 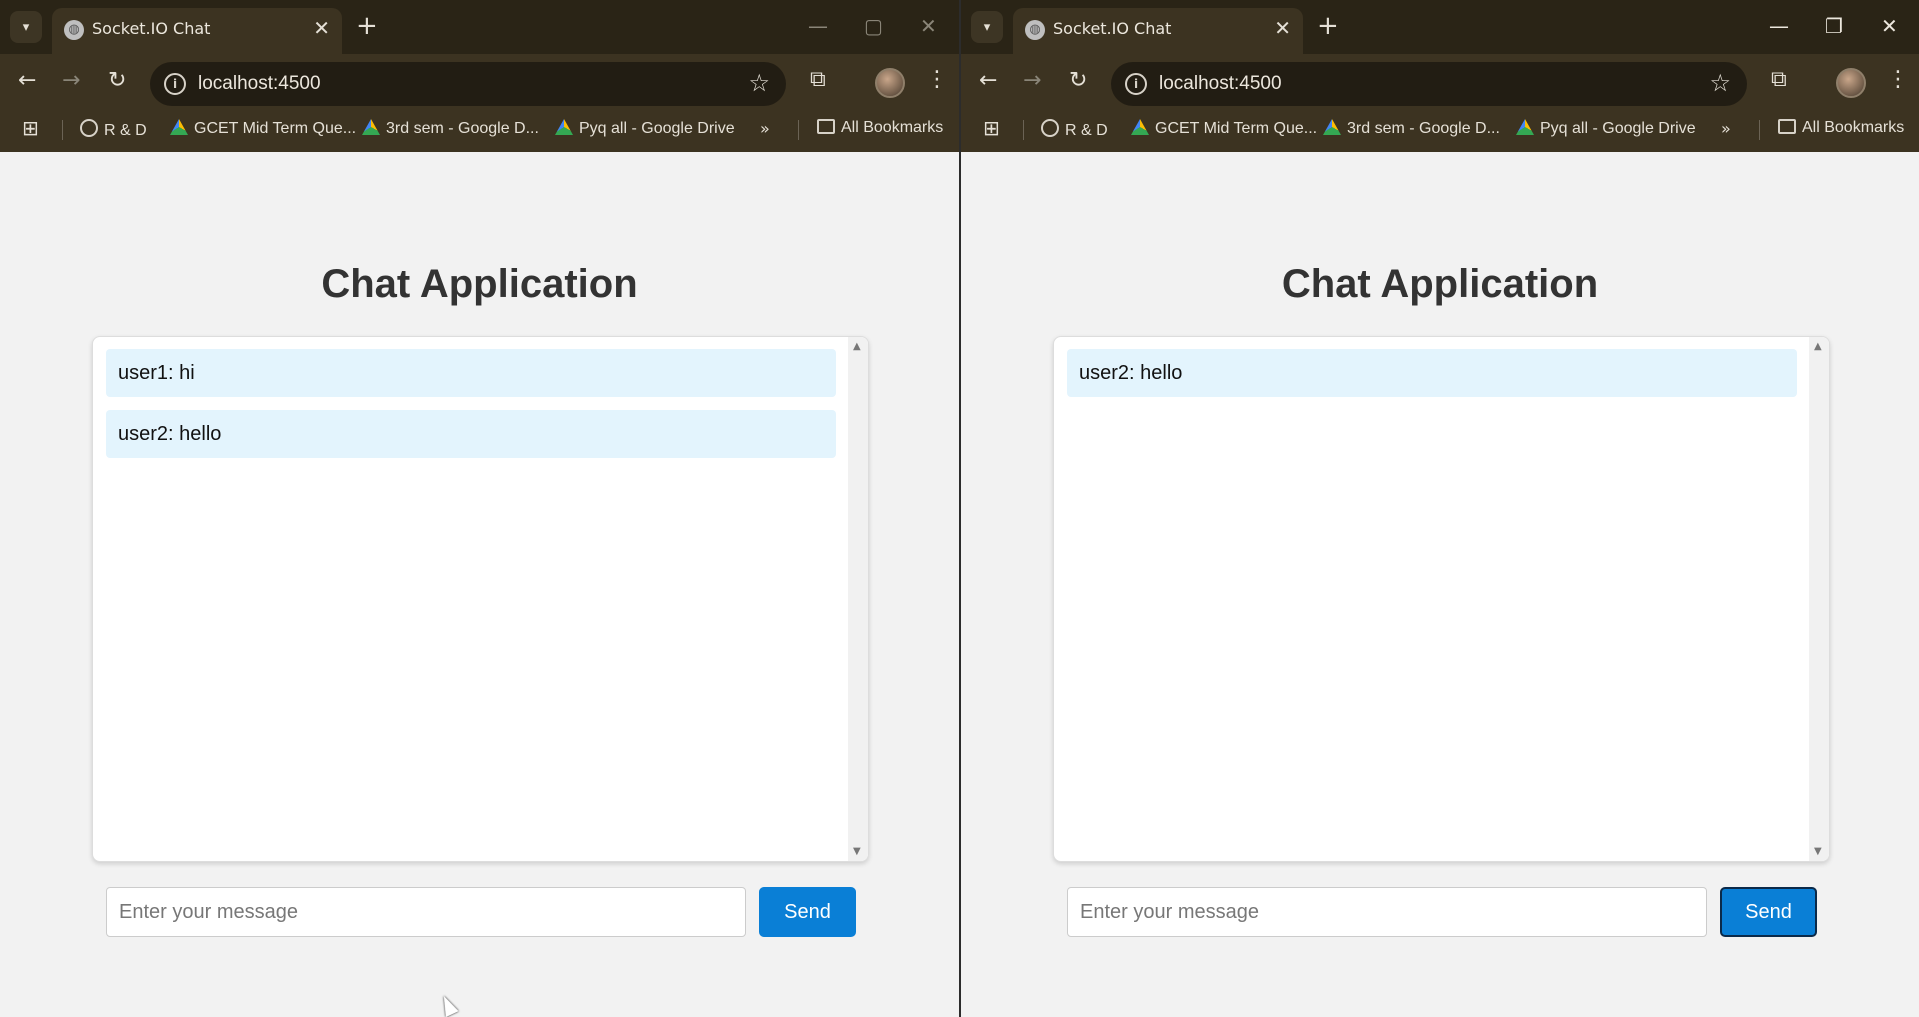 I want to click on restore-icon: ❐, so click(x=1834, y=26).